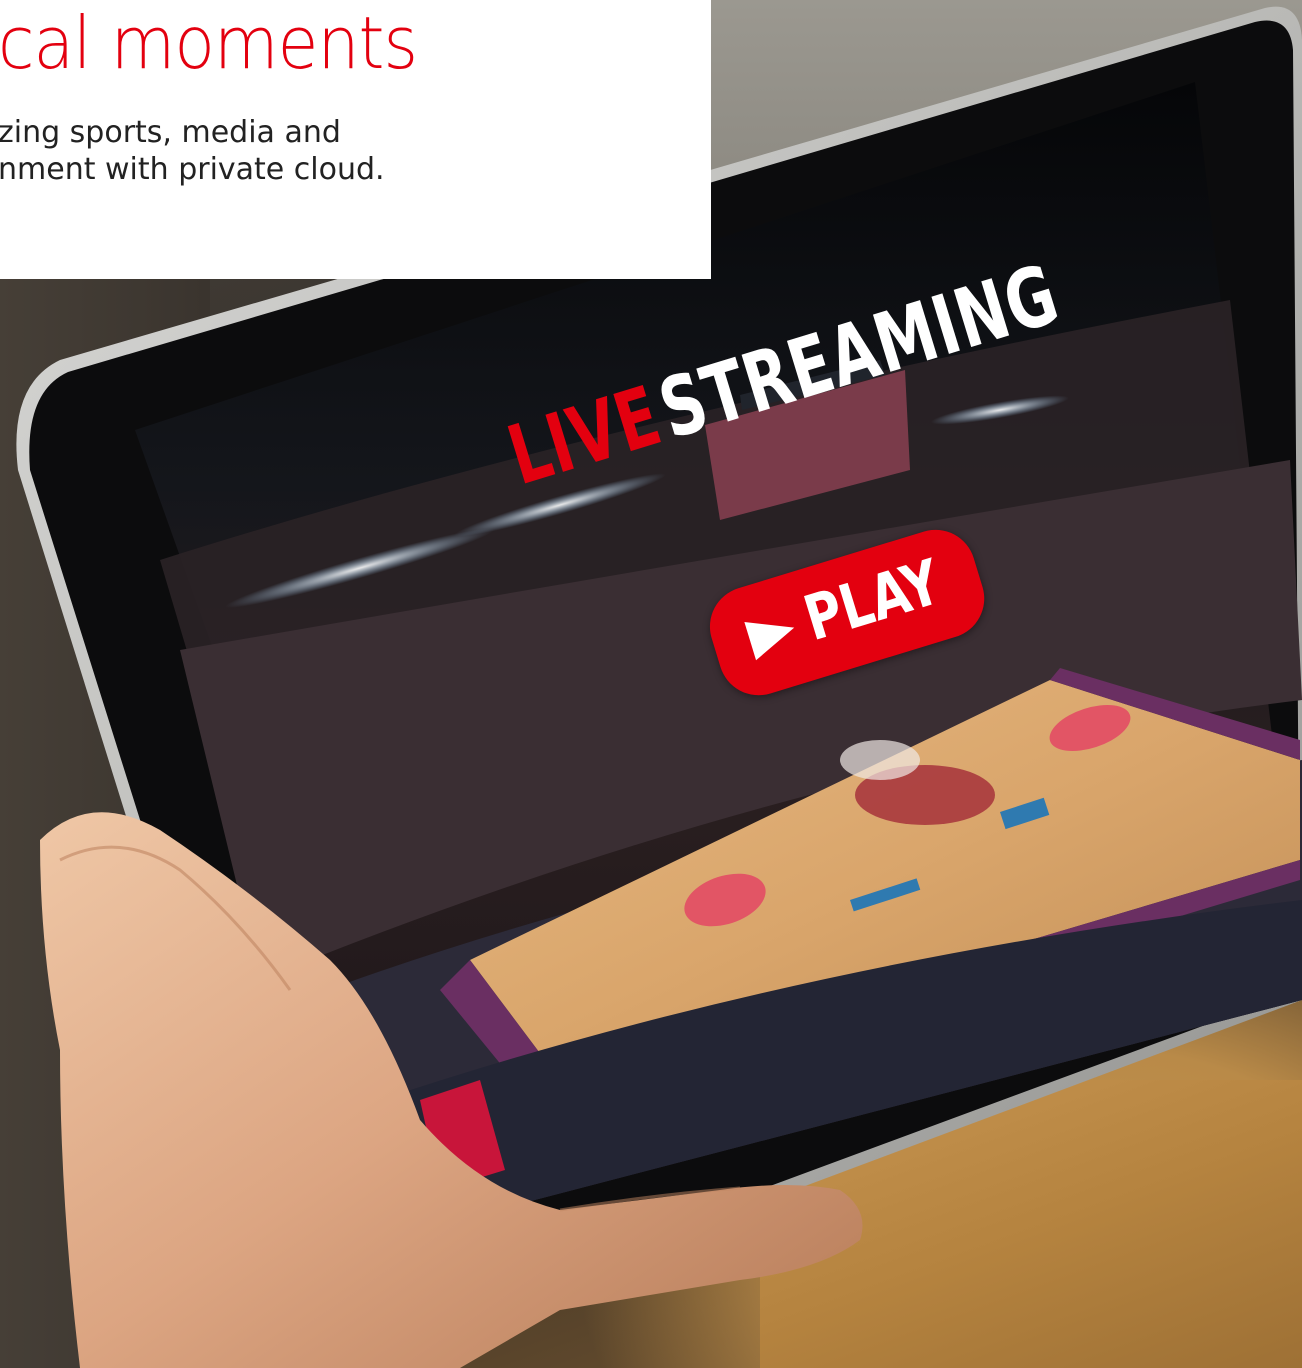 Image resolution: width=1302 pixels, height=1368 pixels. What do you see at coordinates (209, 43) in the screenshot?
I see `hero-title: cal moments` at bounding box center [209, 43].